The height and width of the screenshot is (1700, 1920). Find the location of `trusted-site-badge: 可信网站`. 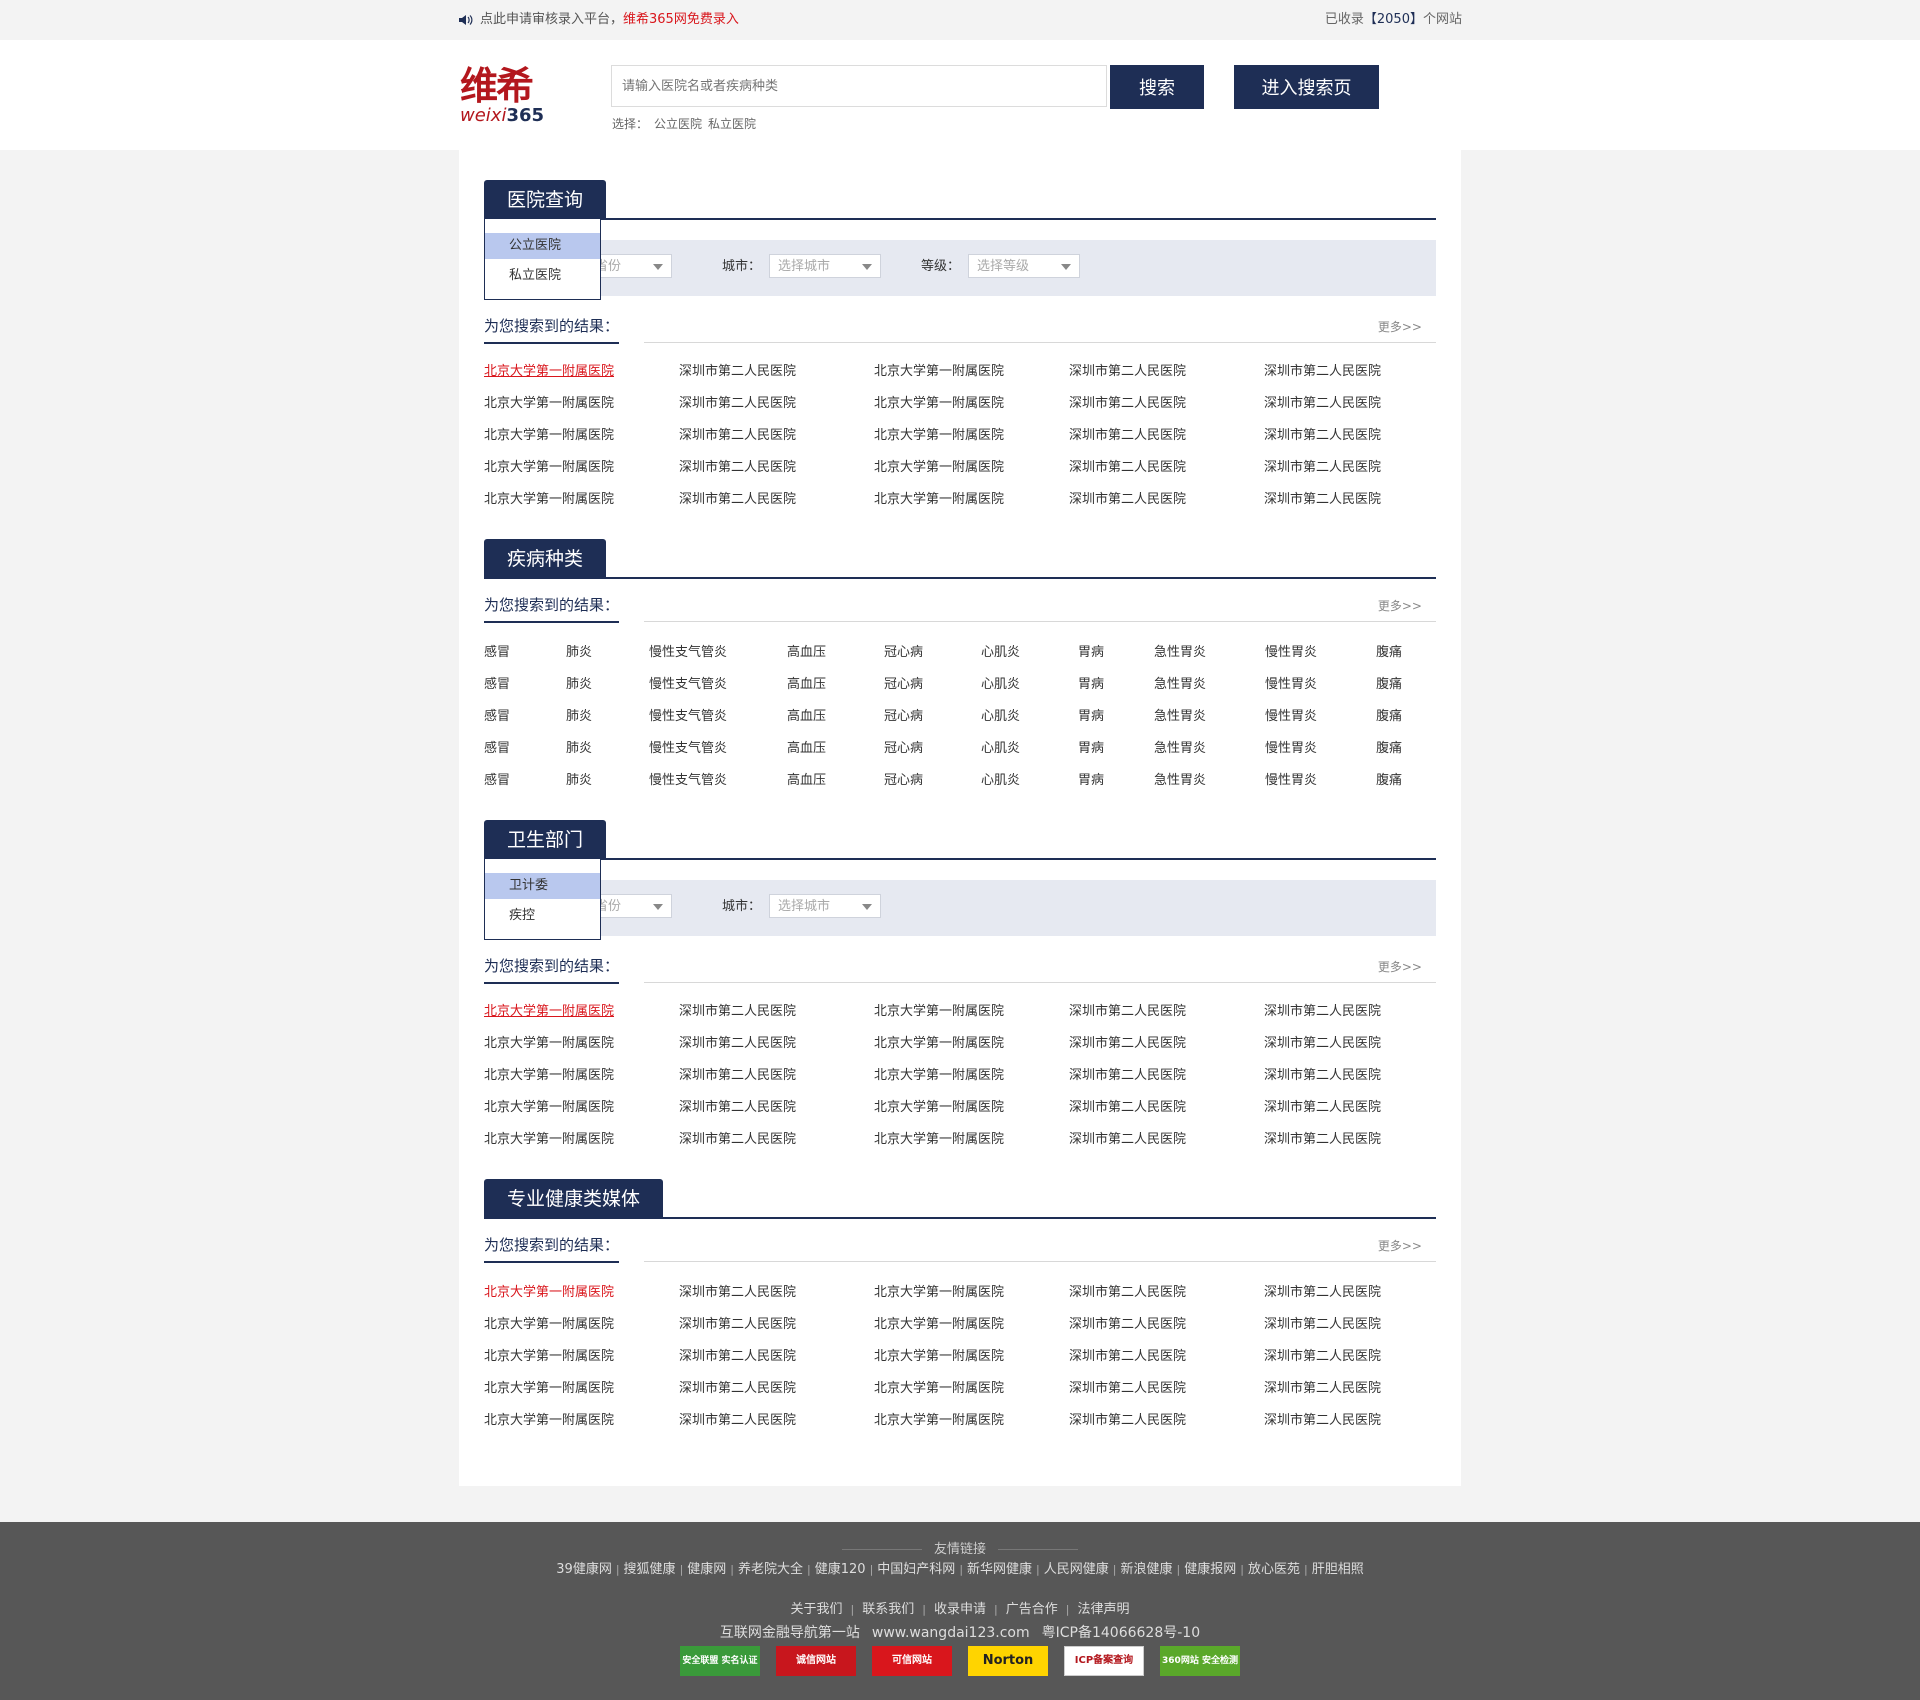

trusted-site-badge: 可信网站 is located at coordinates (912, 1661).